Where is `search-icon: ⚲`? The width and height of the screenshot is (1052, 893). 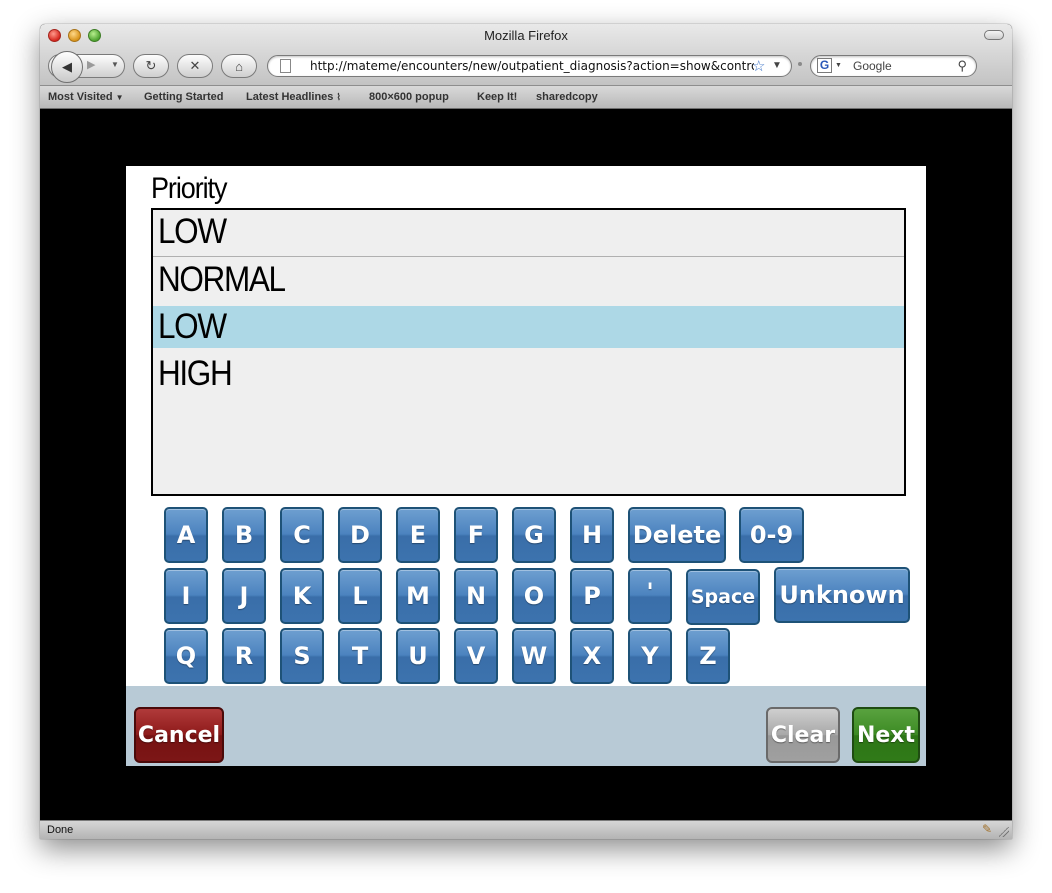
search-icon: ⚲ is located at coordinates (962, 66).